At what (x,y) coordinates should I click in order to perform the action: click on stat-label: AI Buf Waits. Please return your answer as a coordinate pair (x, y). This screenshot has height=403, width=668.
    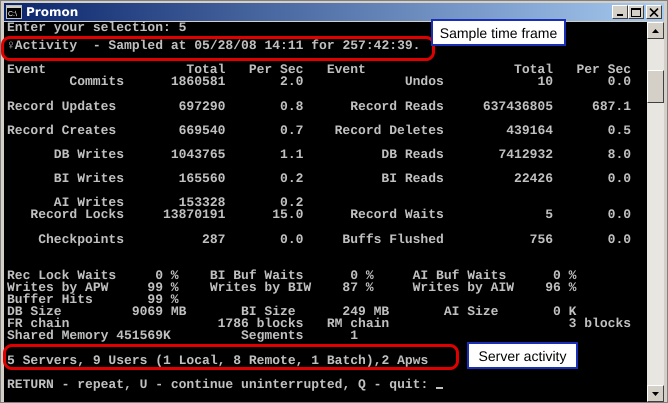
    Looking at the image, I should click on (459, 276).